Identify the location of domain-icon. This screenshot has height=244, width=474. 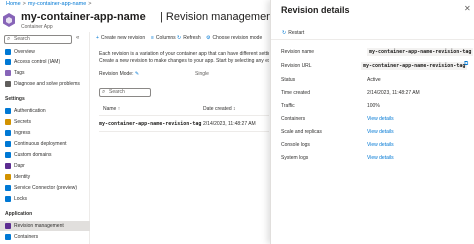
(8, 155).